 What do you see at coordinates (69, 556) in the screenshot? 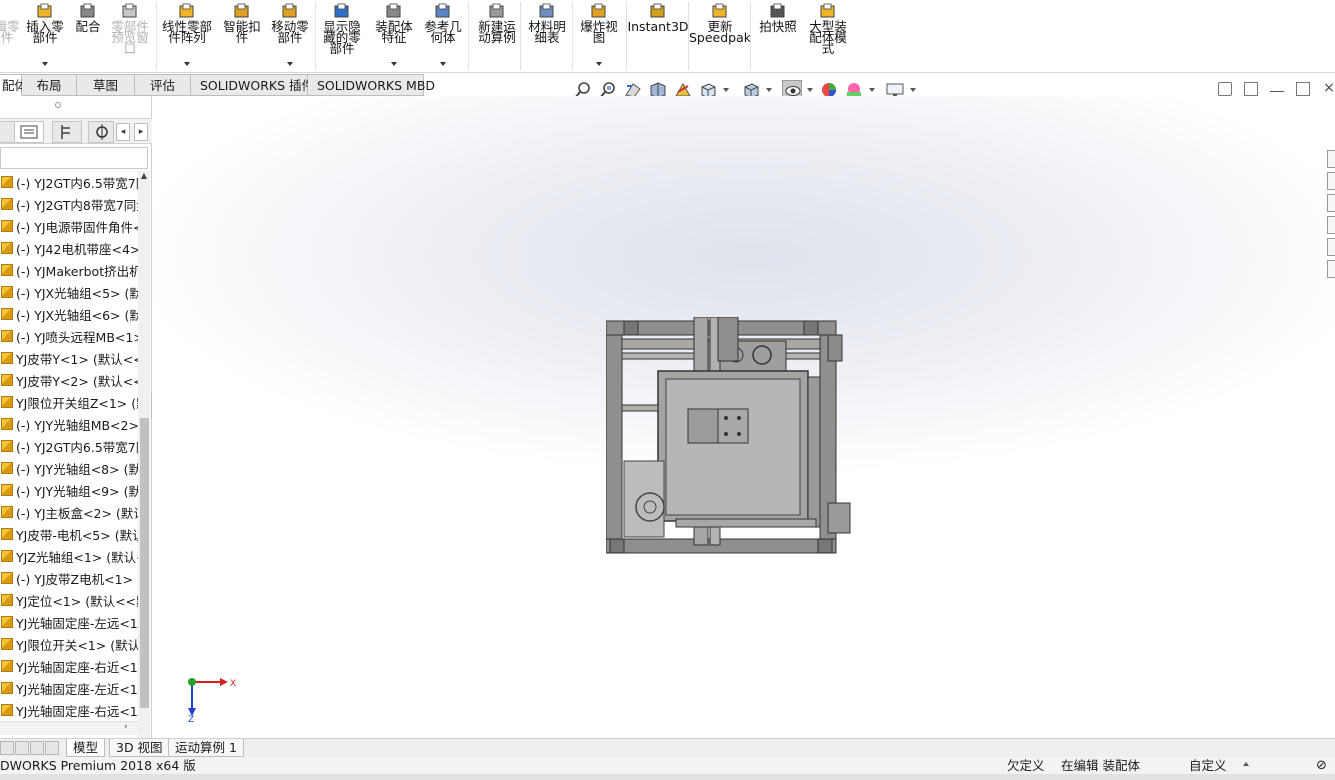
I see `tree-item: YJZ光轴组<1> (默认<` at bounding box center [69, 556].